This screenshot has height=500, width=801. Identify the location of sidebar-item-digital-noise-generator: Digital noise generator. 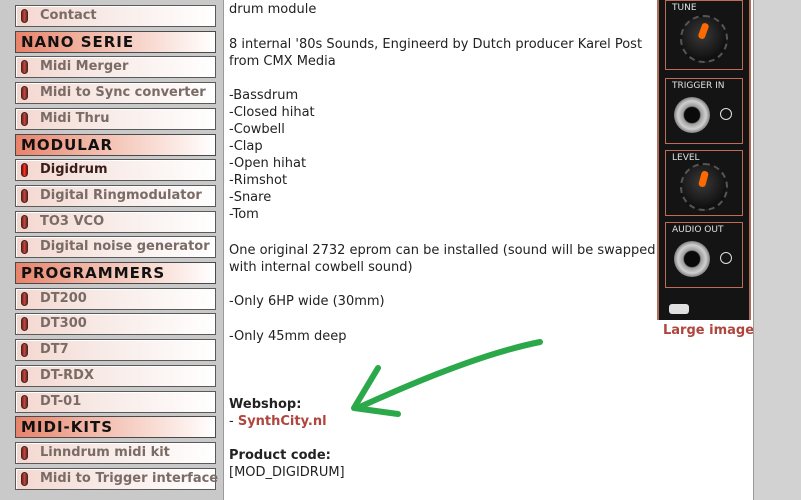
(115, 247).